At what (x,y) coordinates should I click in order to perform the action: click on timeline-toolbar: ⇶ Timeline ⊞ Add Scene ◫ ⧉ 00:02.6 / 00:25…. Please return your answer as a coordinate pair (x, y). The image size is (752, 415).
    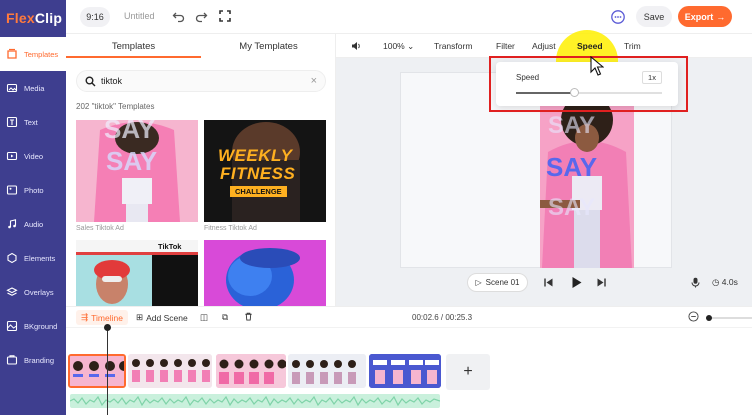
    Looking at the image, I should click on (409, 317).